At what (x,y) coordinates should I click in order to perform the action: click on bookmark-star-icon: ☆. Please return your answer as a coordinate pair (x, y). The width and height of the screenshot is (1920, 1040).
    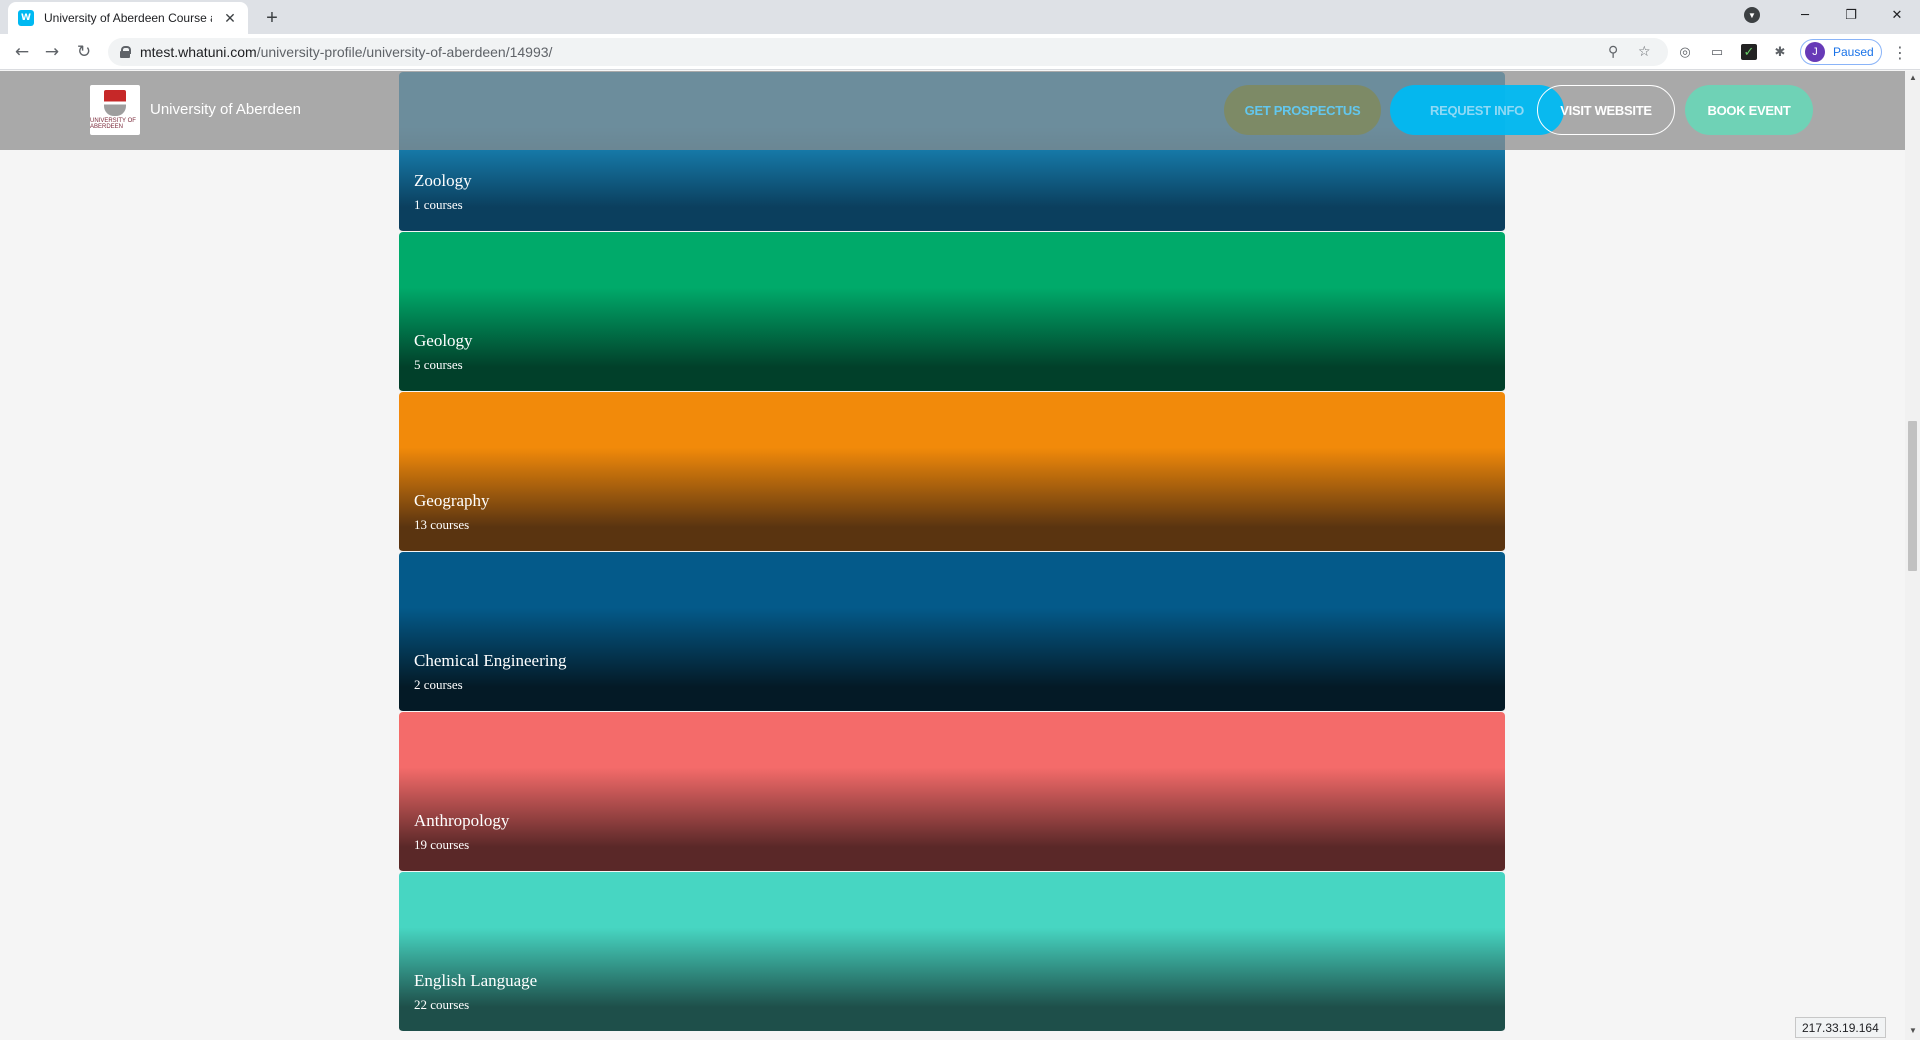
    Looking at the image, I should click on (1644, 52).